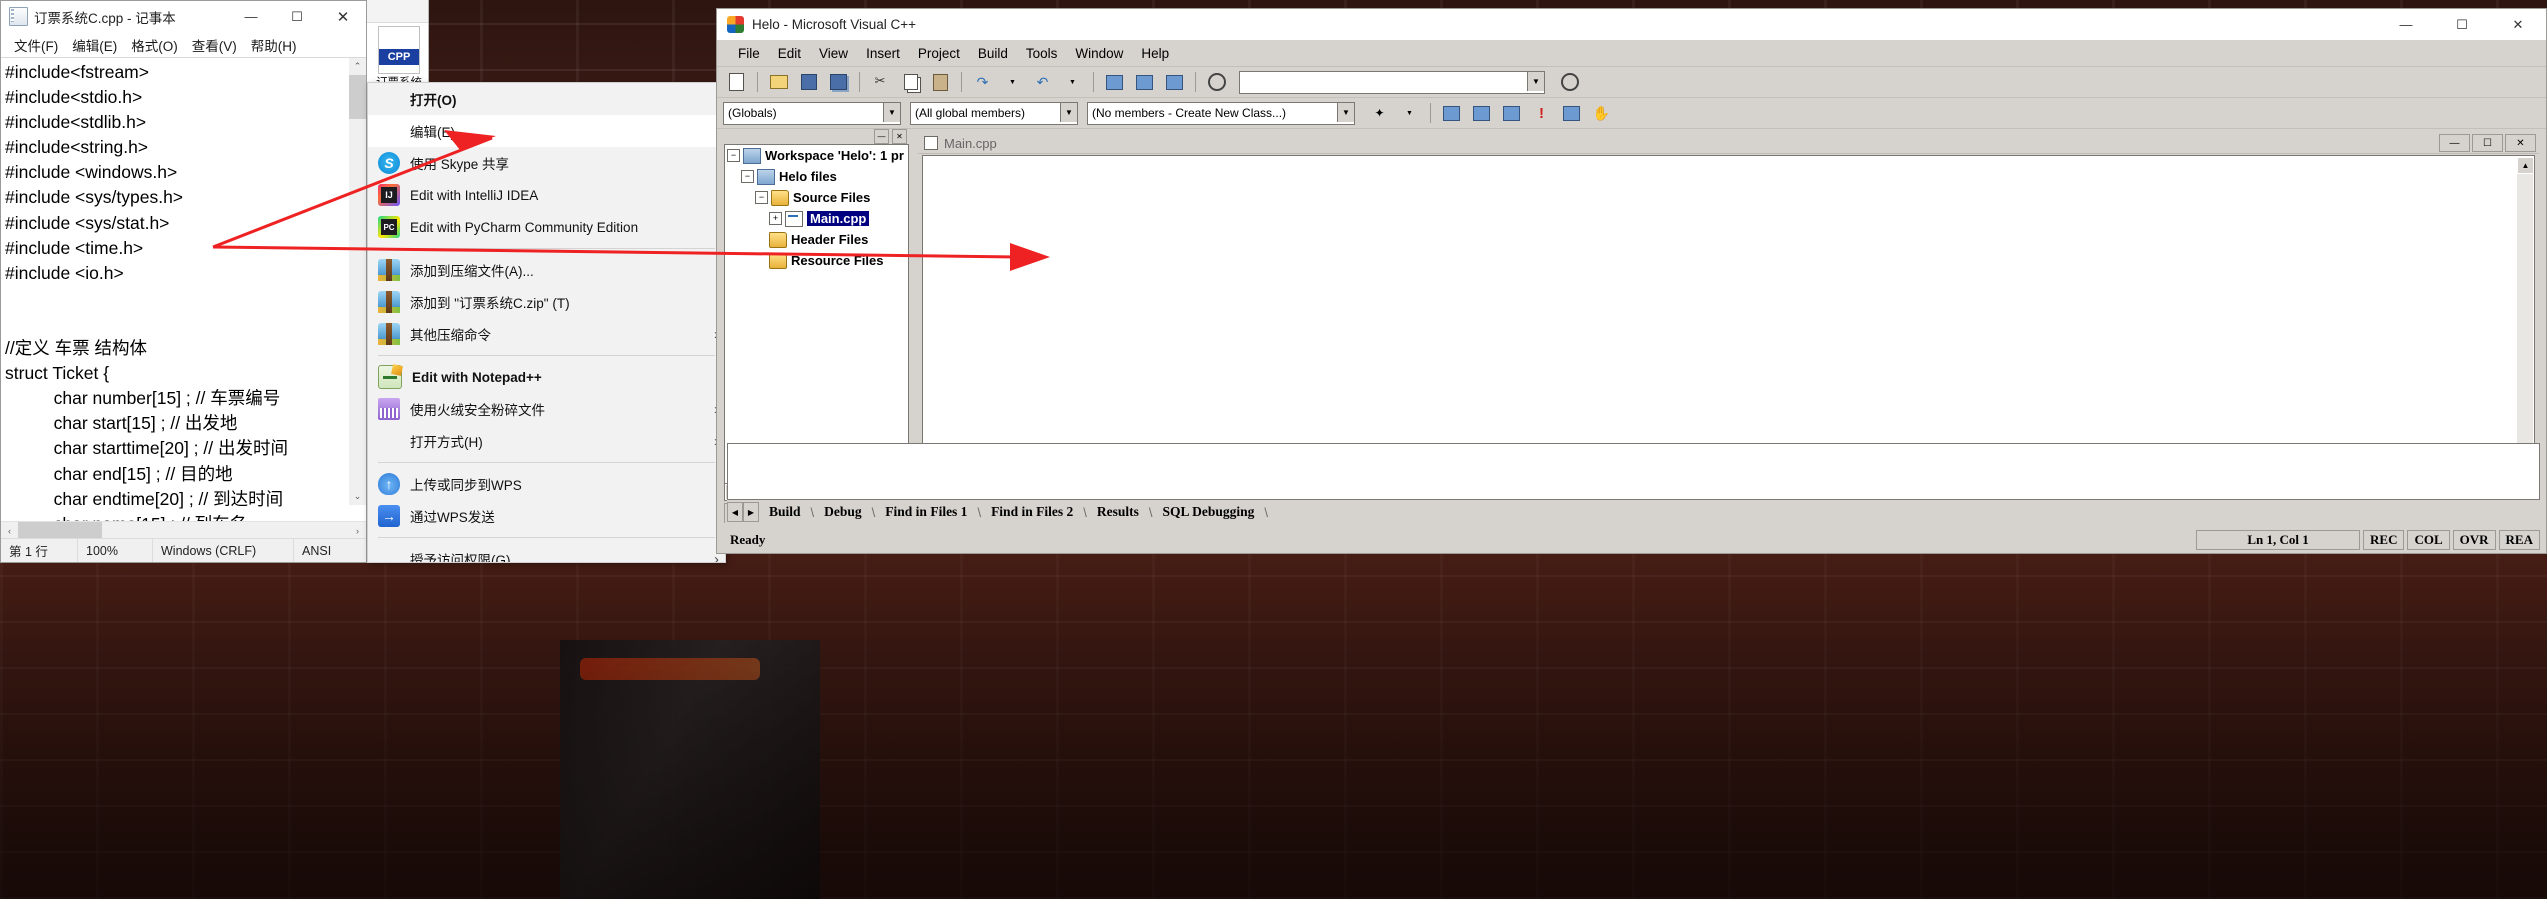 The height and width of the screenshot is (899, 2547). I want to click on context-menu-item: 上传或同步到WPS, so click(546, 484).